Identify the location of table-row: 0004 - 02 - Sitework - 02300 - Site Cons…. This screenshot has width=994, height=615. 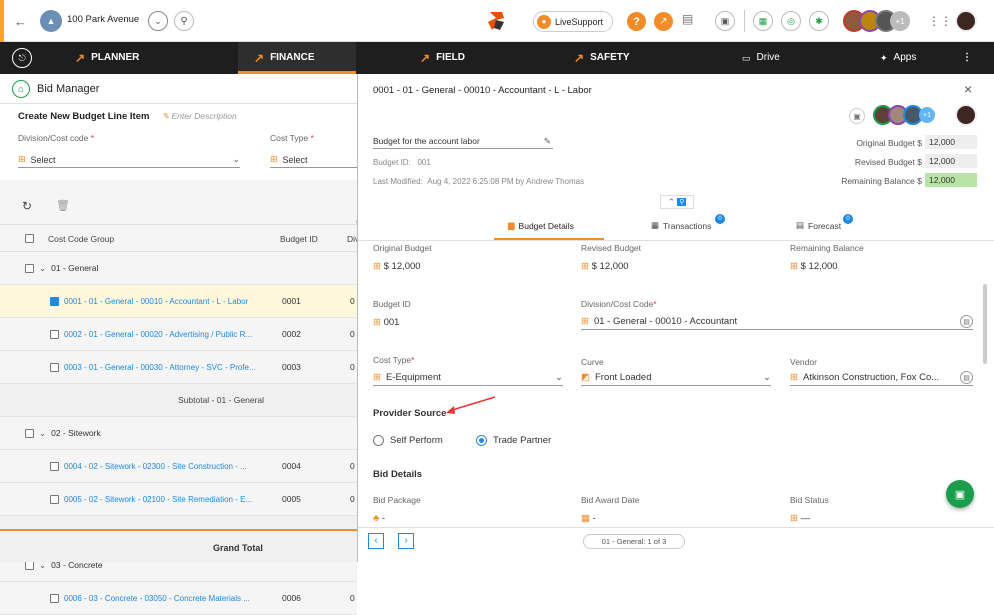
(178, 466).